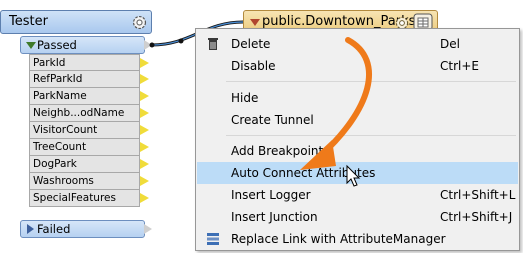 Image resolution: width=523 pixels, height=253 pixels. What do you see at coordinates (82, 45) in the screenshot?
I see `passed-port: Passed` at bounding box center [82, 45].